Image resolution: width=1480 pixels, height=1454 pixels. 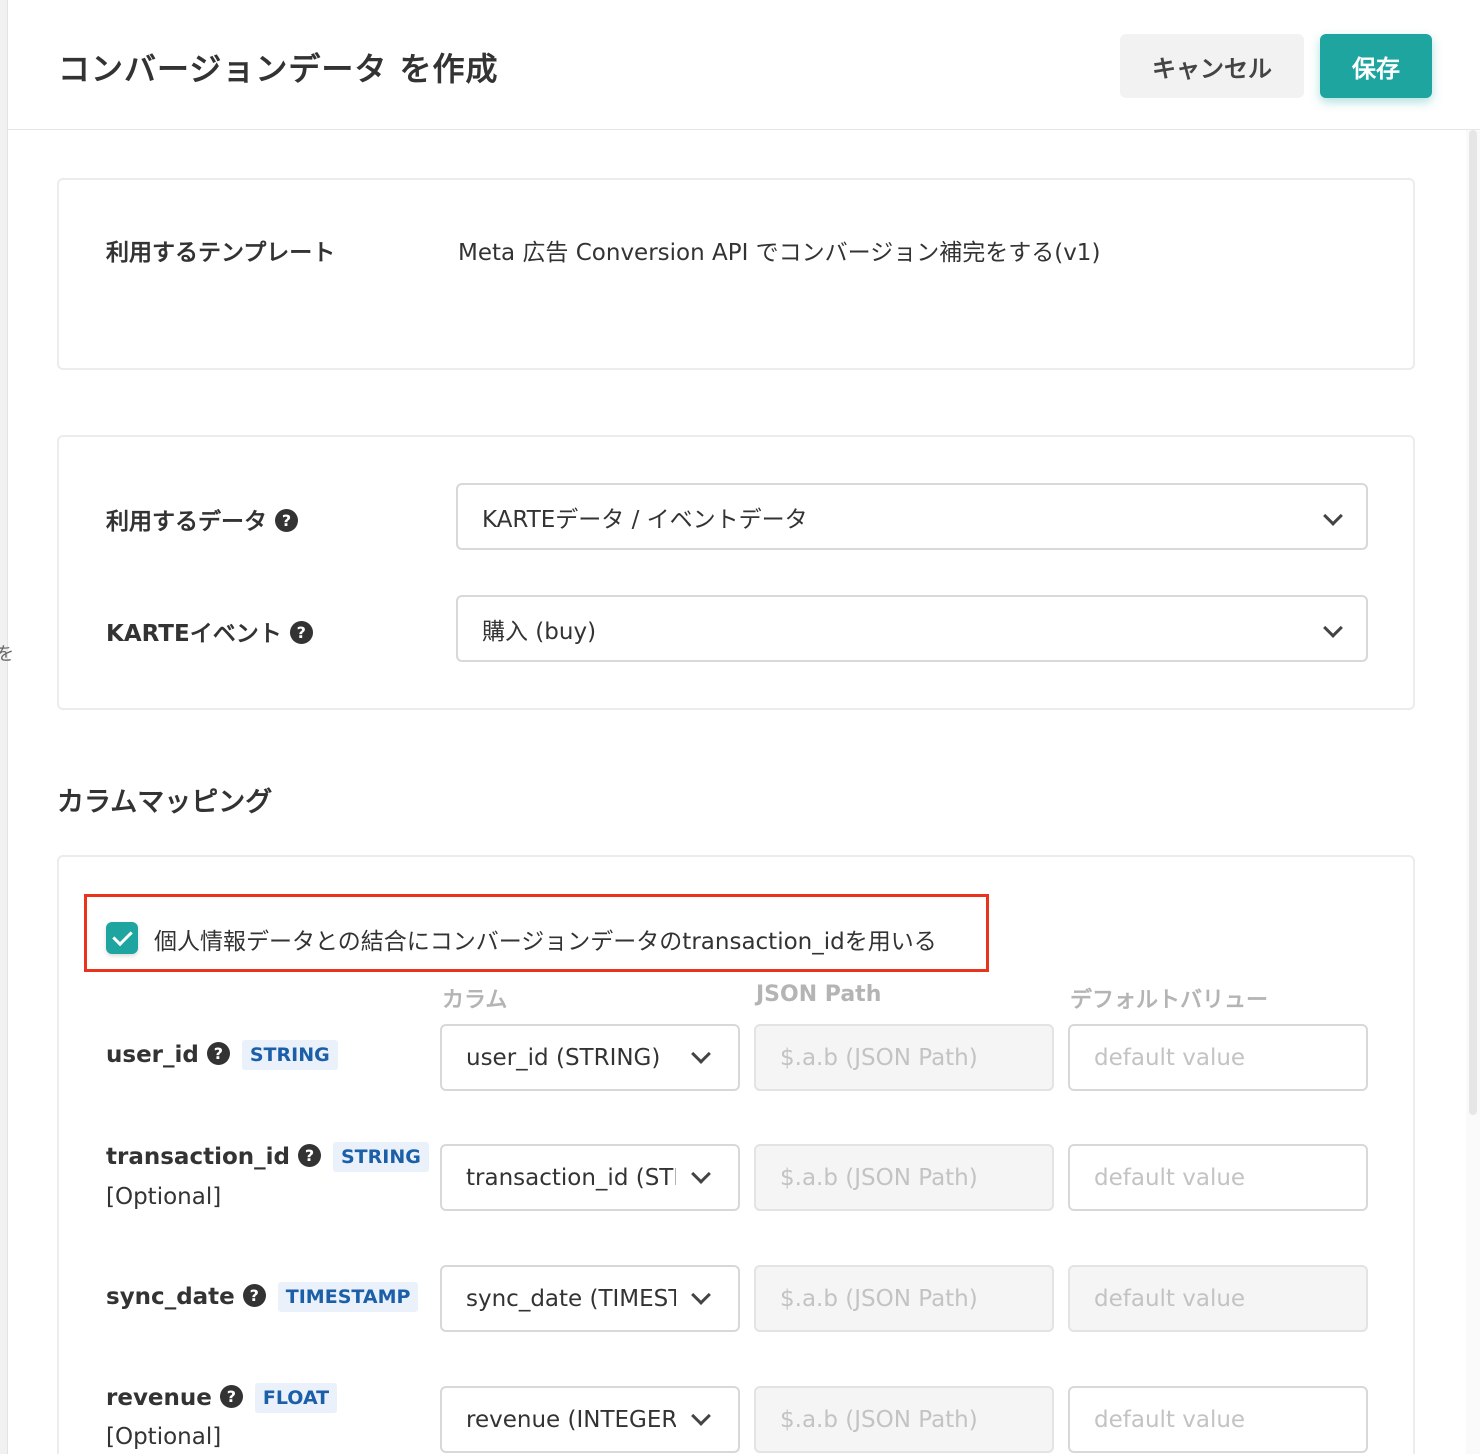 What do you see at coordinates (779, 253) in the screenshot?
I see `template-value: Meta 広告 Conversion API でコンバージョン補完をする(v1)` at bounding box center [779, 253].